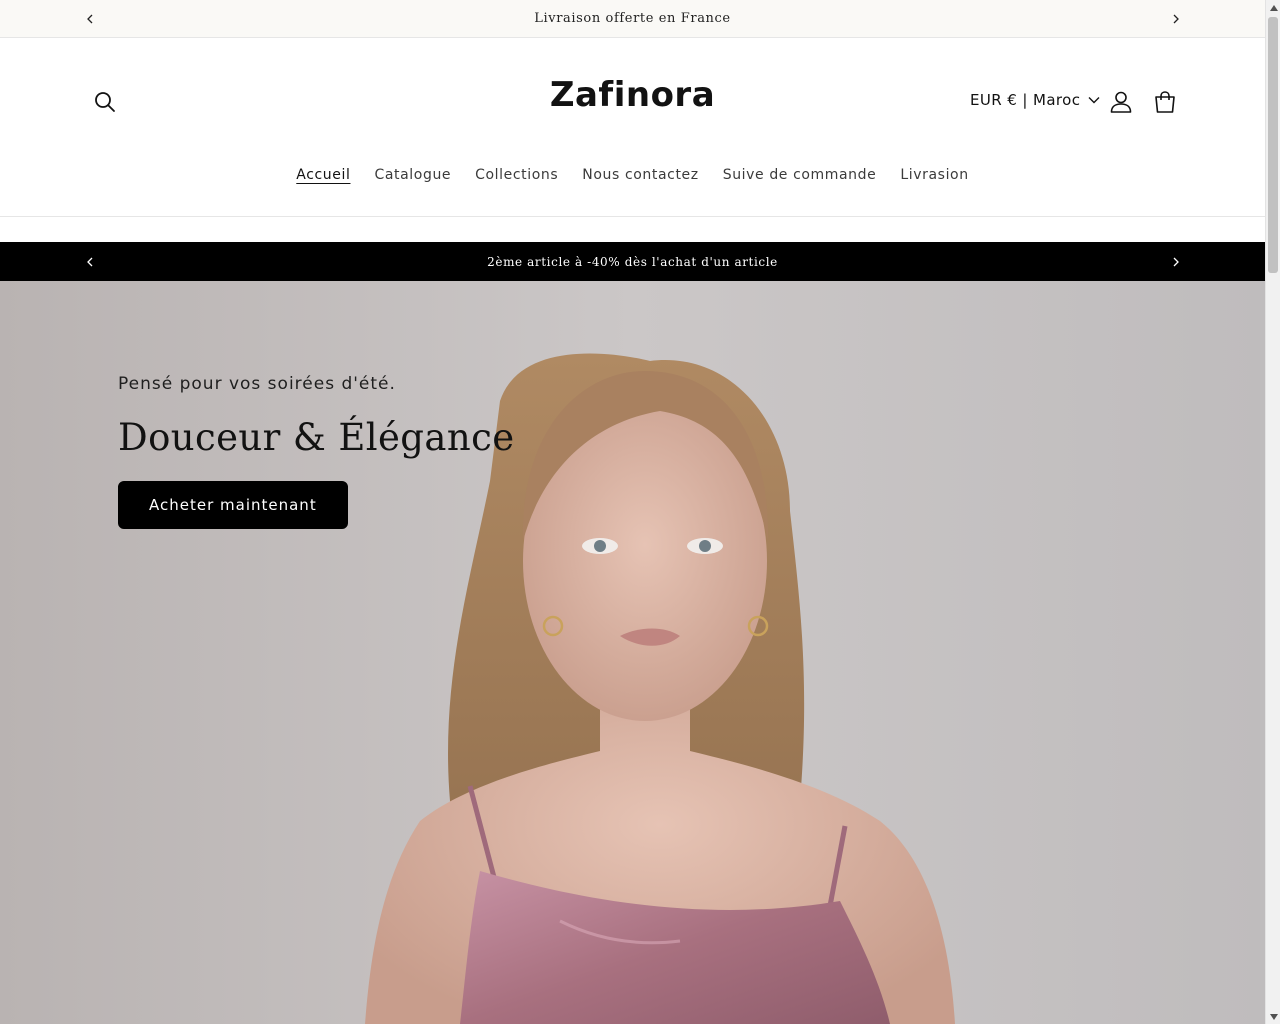 The height and width of the screenshot is (1024, 1280). I want to click on promo-prev-button, so click(90, 262).